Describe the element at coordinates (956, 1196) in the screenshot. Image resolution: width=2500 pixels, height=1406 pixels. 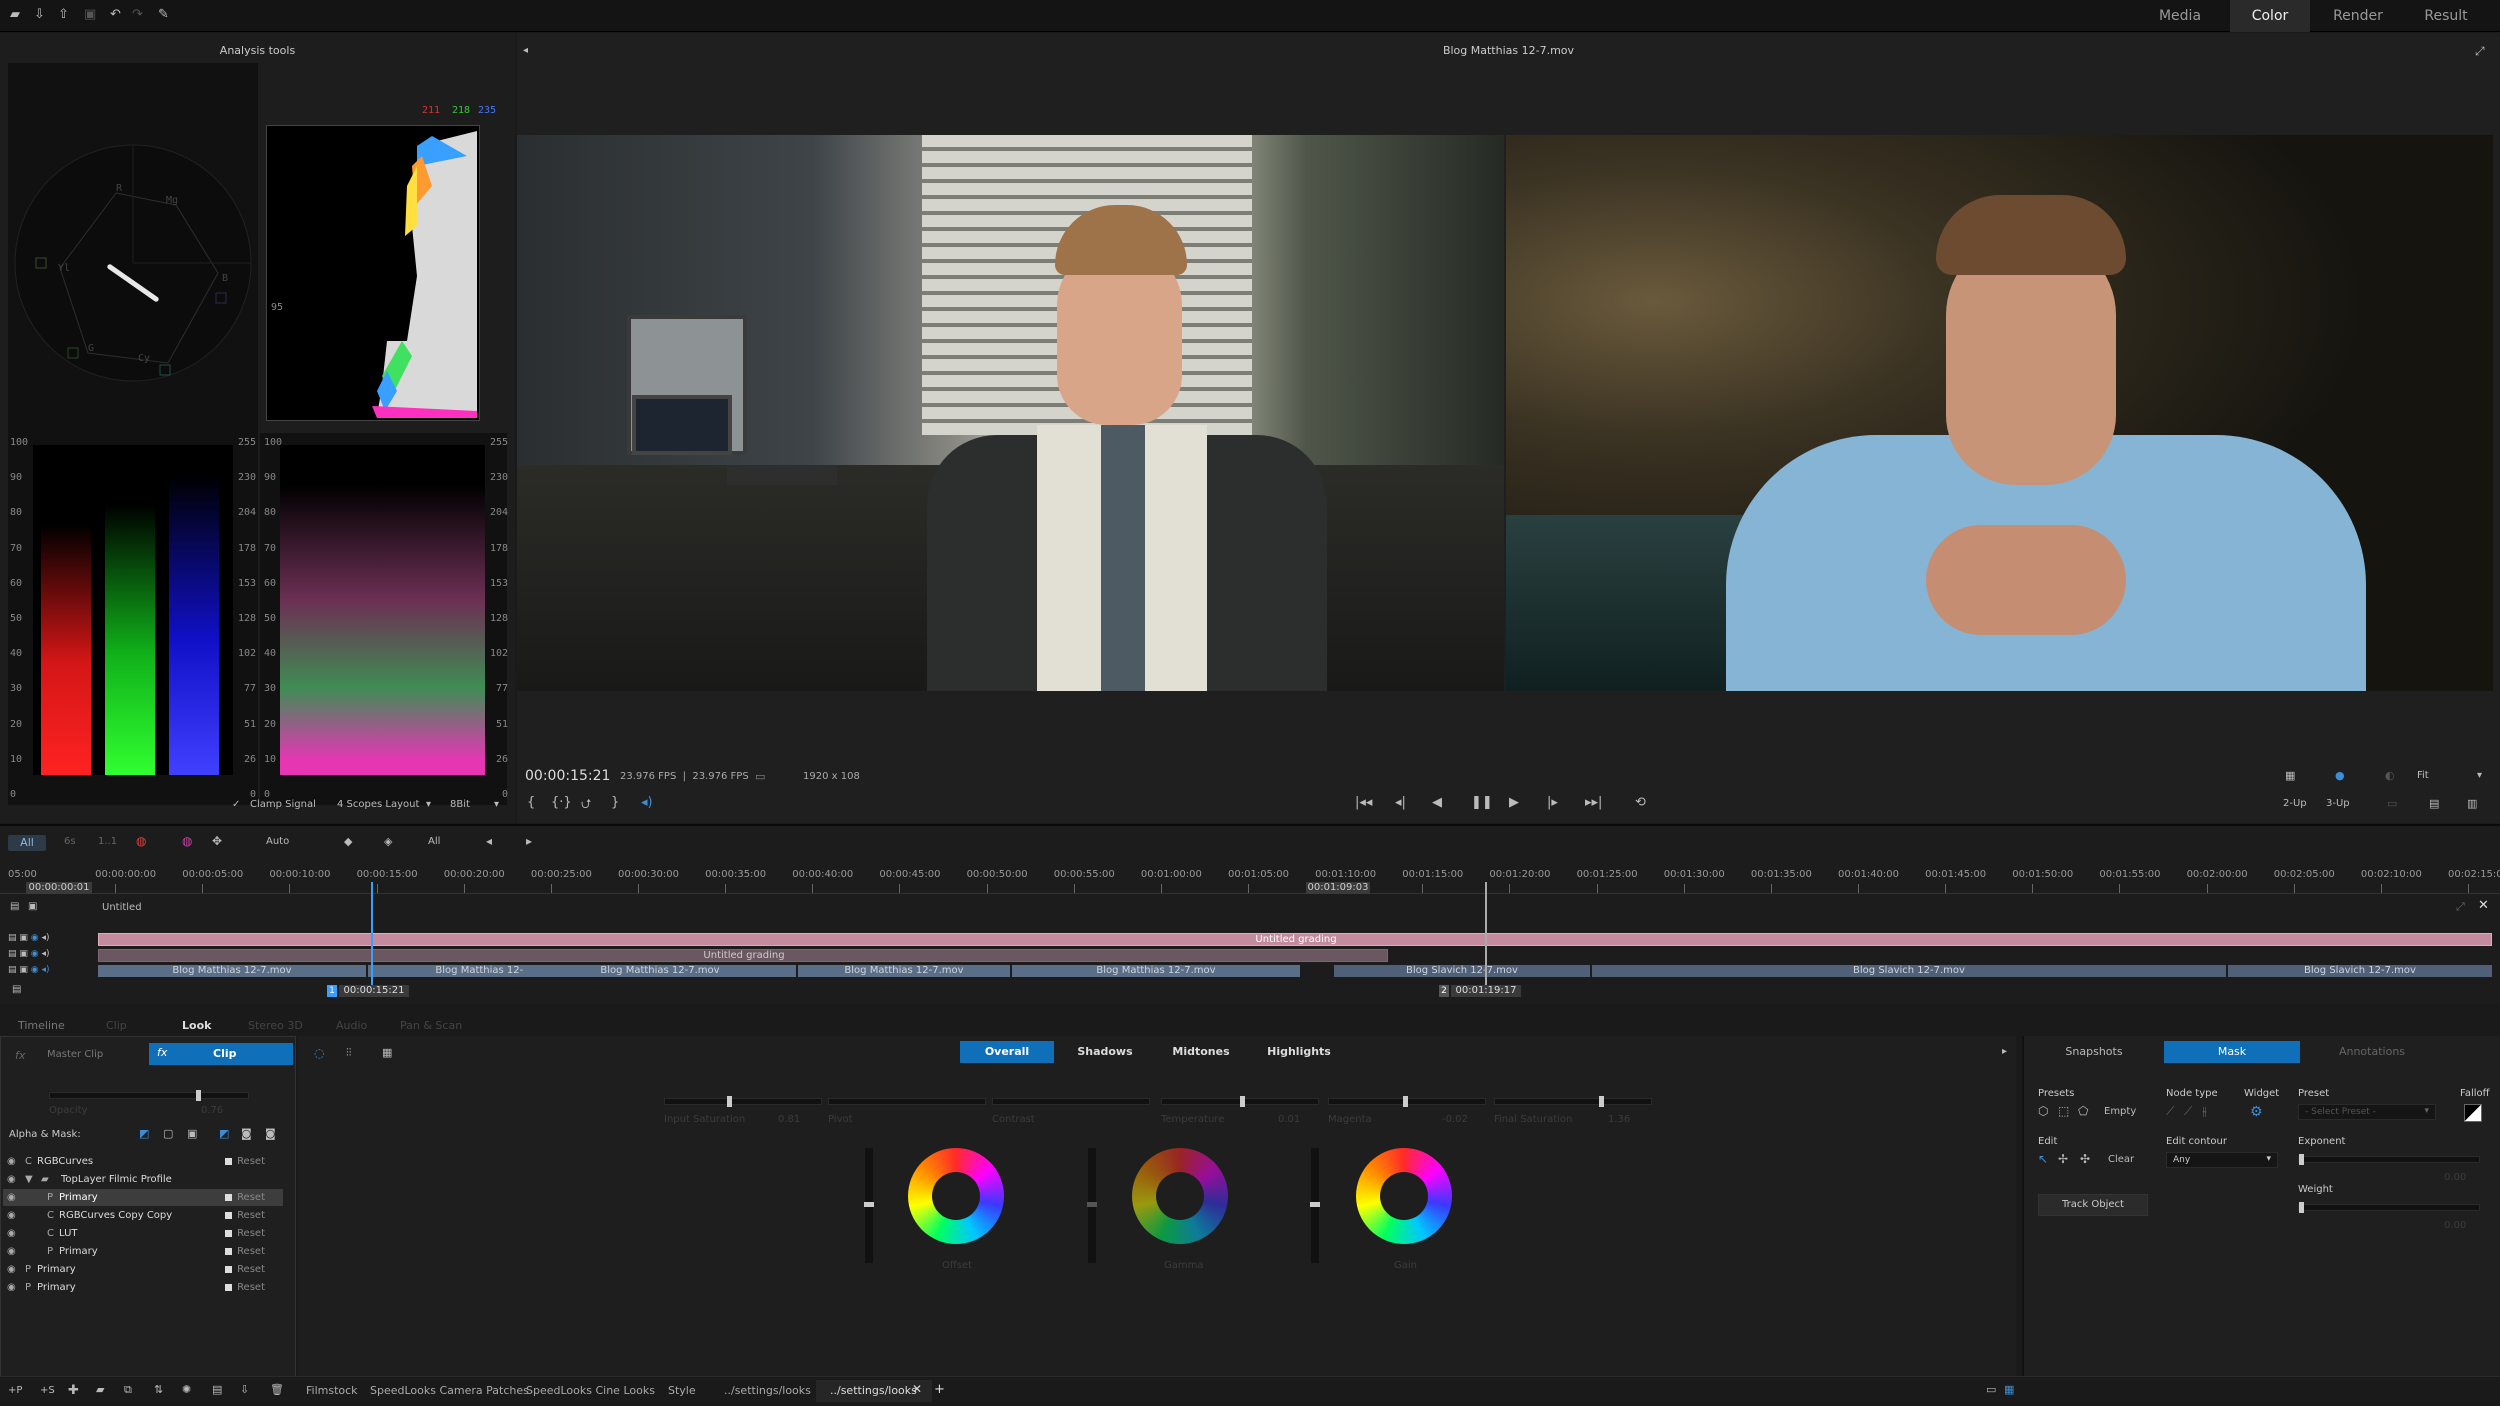
I see `offset-wheel` at that location.